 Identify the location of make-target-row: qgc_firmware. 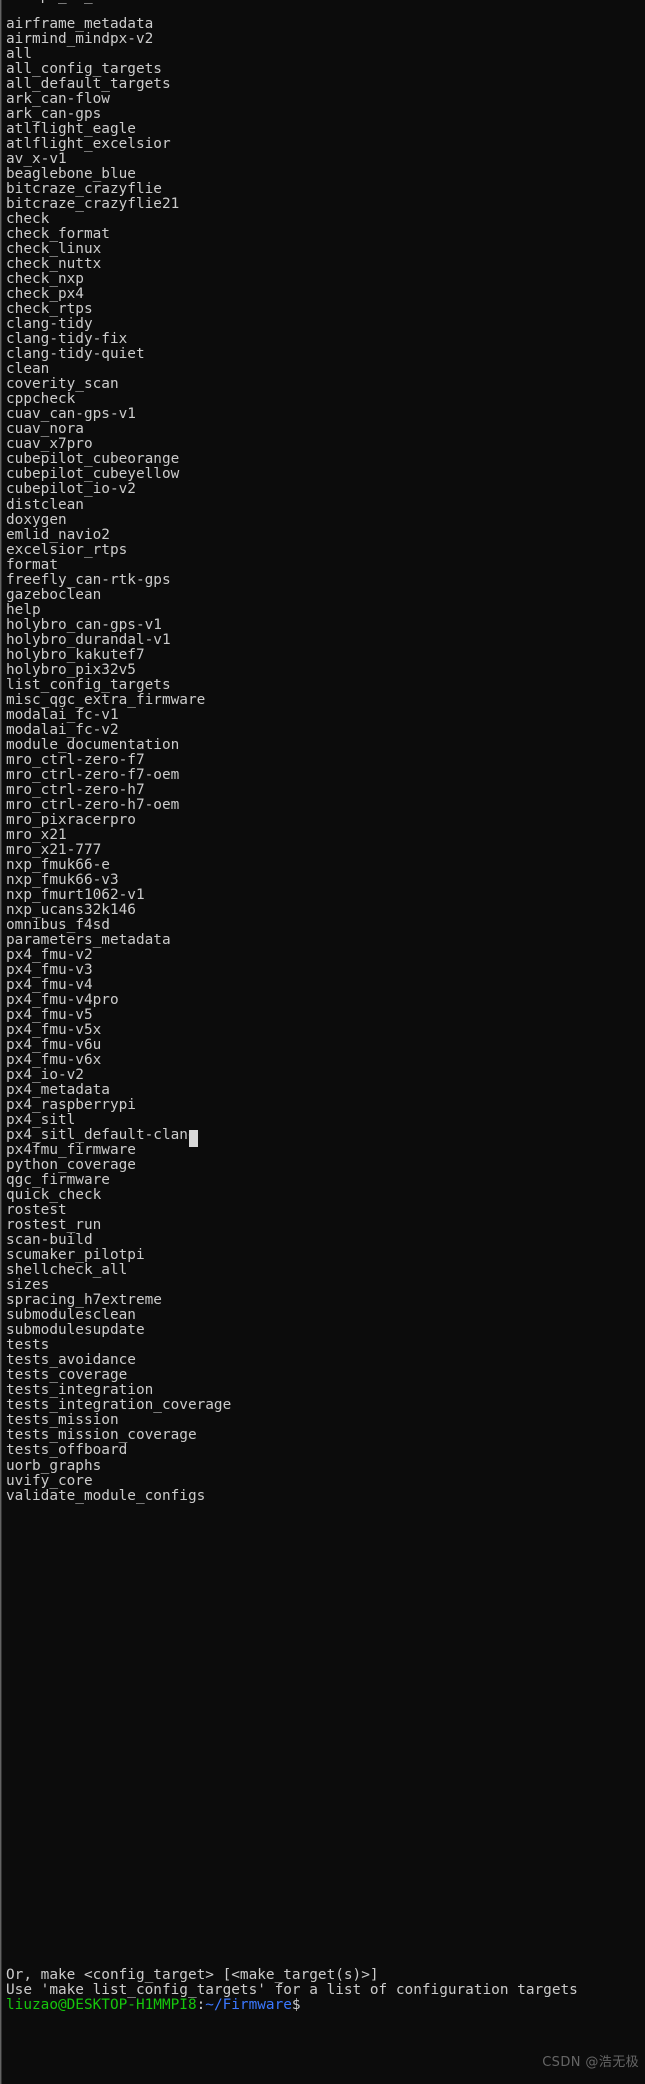
(58, 1180).